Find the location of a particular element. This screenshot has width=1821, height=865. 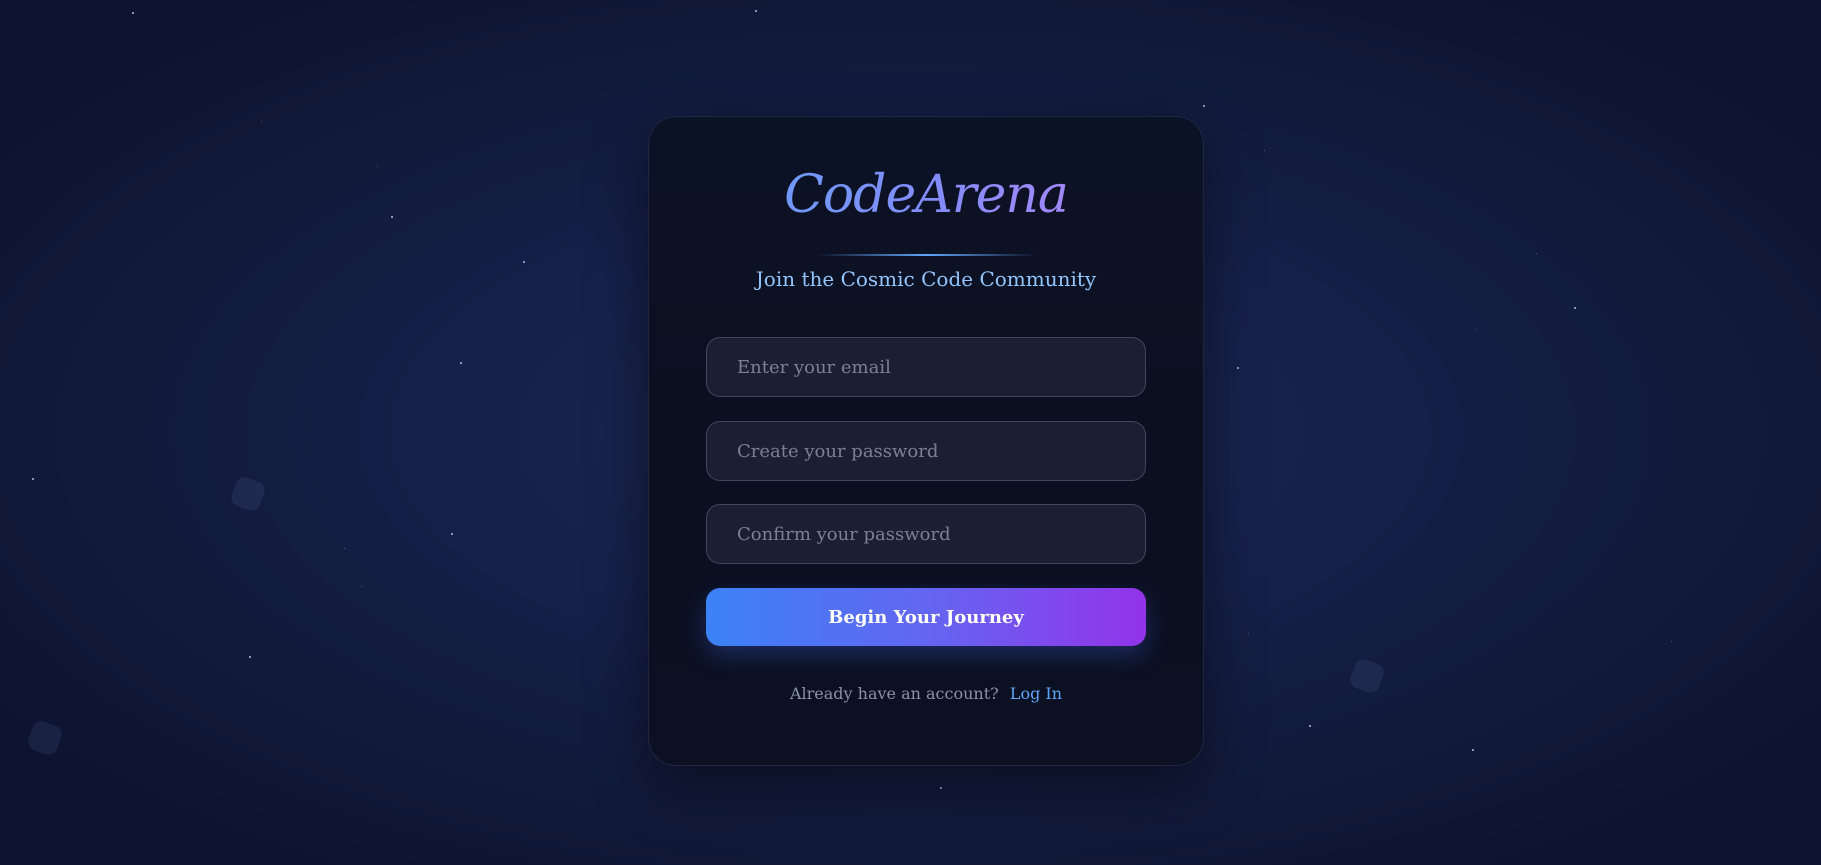

login-prompt-text: Already have an account? is located at coordinates (894, 693).